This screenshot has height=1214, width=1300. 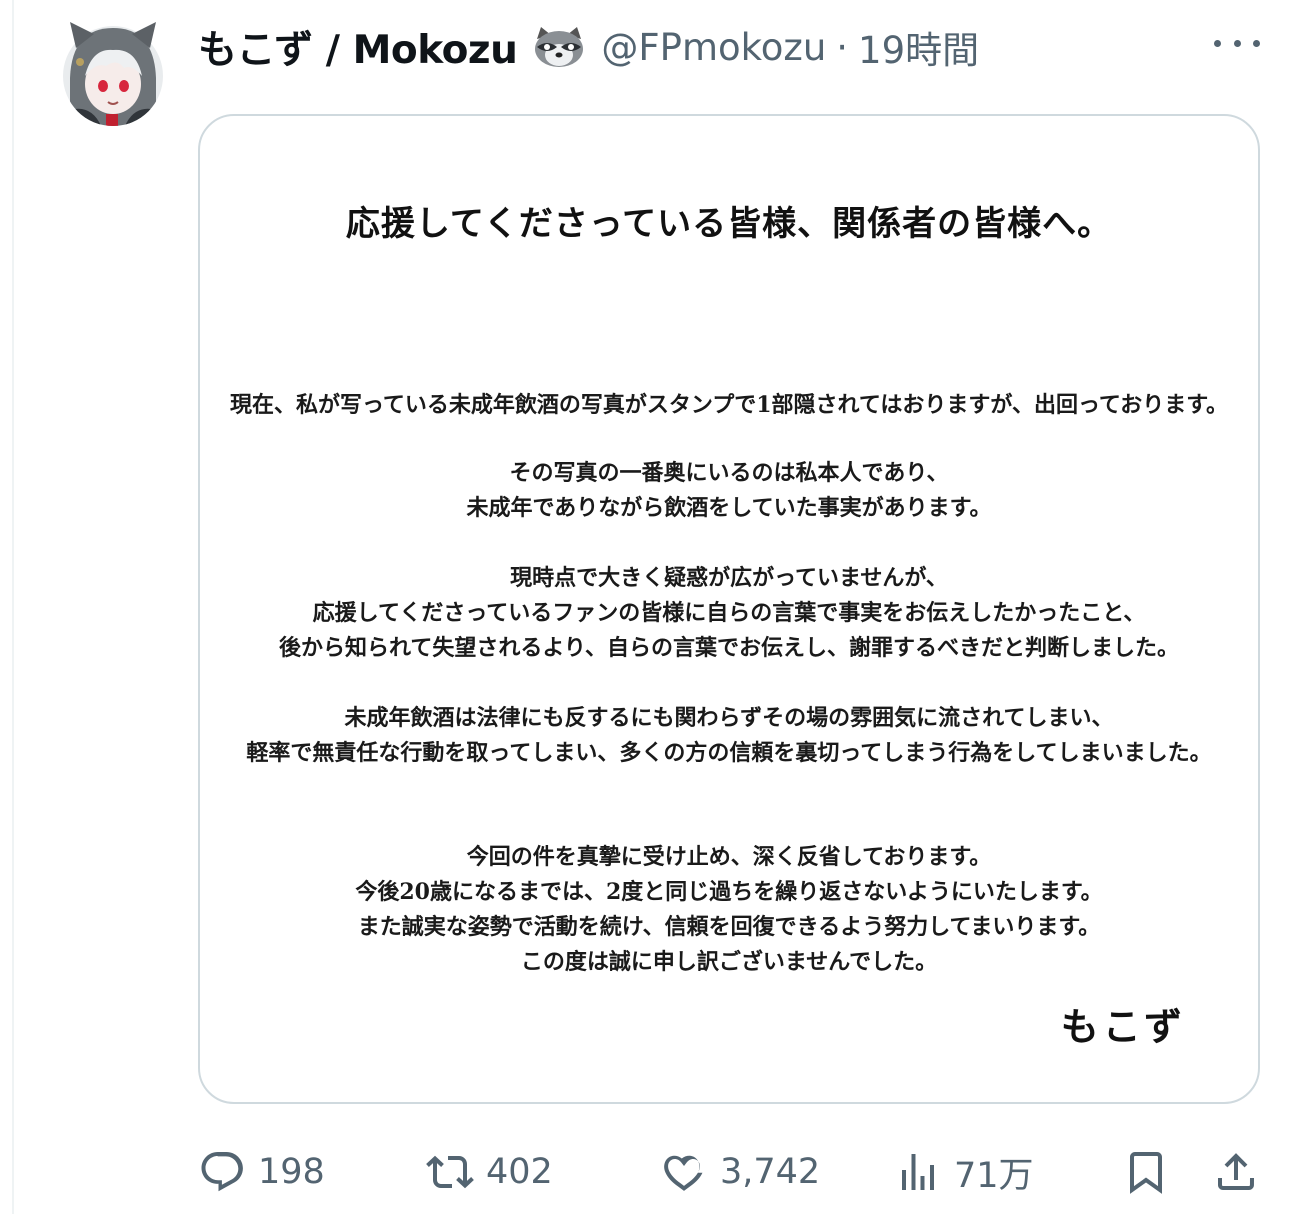 What do you see at coordinates (222, 1172) in the screenshot?
I see `reply-icon` at bounding box center [222, 1172].